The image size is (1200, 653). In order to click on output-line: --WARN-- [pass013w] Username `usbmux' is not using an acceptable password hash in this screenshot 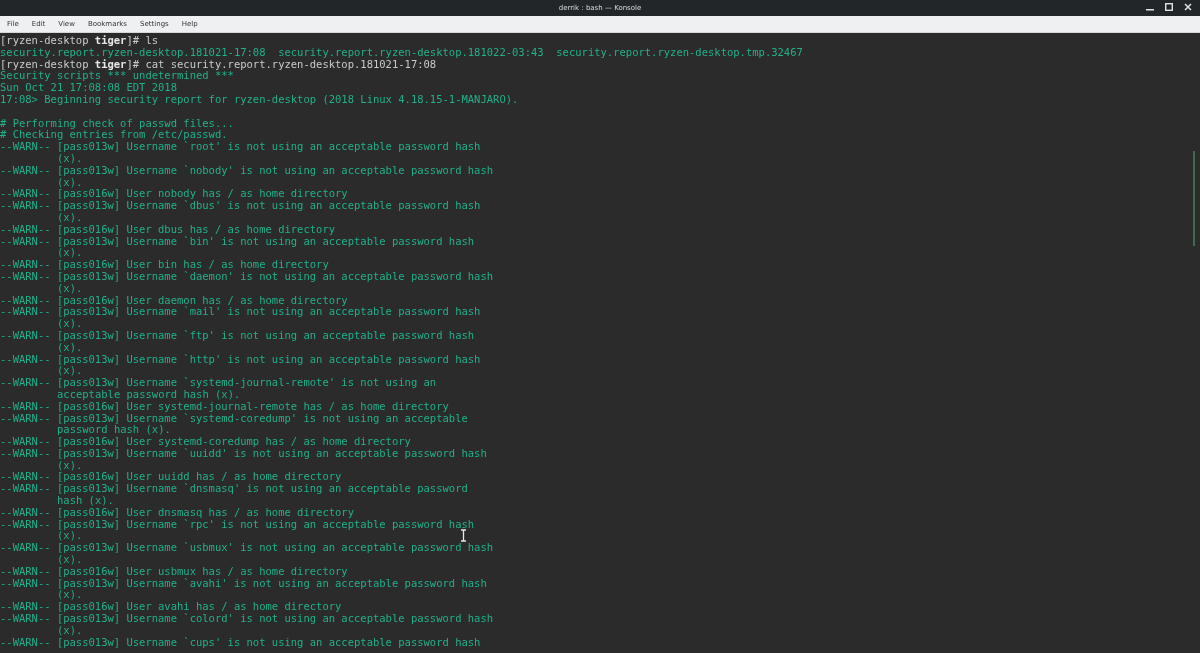, I will do `click(247, 548)`.